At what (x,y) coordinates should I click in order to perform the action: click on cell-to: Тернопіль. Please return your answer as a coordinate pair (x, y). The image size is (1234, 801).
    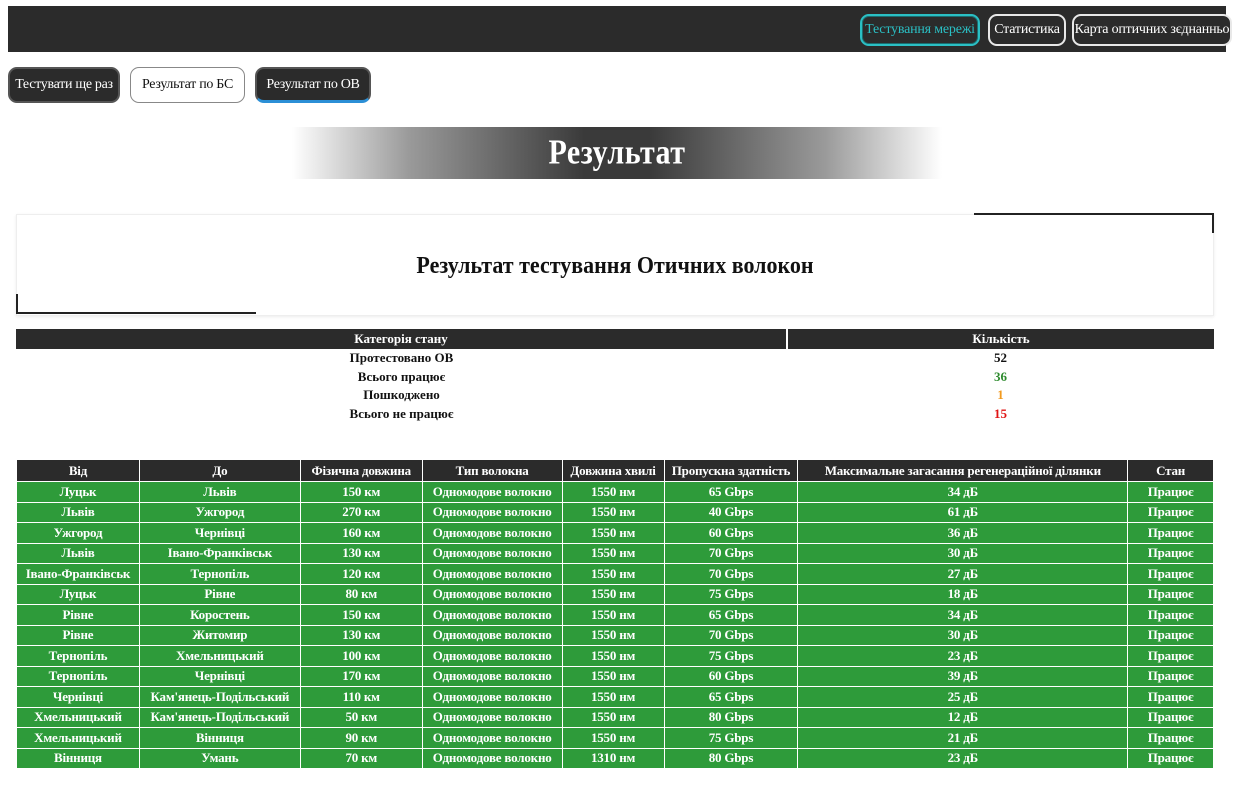
    Looking at the image, I should click on (219, 574).